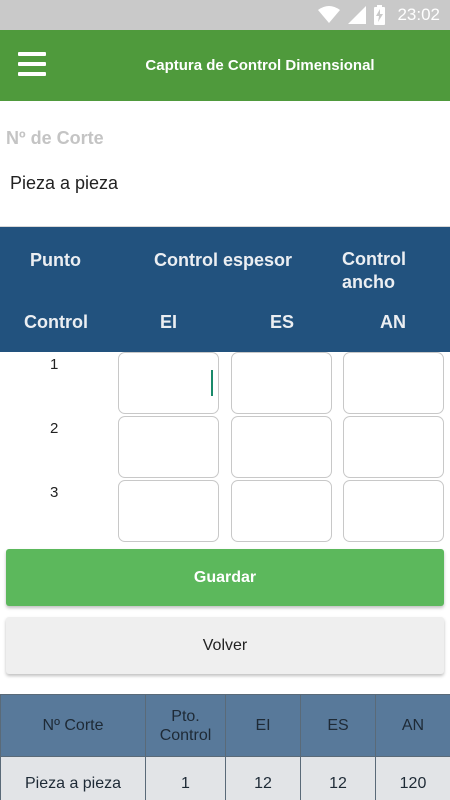 This screenshot has height=800, width=450. What do you see at coordinates (329, 15) in the screenshot?
I see `wifi-icon` at bounding box center [329, 15].